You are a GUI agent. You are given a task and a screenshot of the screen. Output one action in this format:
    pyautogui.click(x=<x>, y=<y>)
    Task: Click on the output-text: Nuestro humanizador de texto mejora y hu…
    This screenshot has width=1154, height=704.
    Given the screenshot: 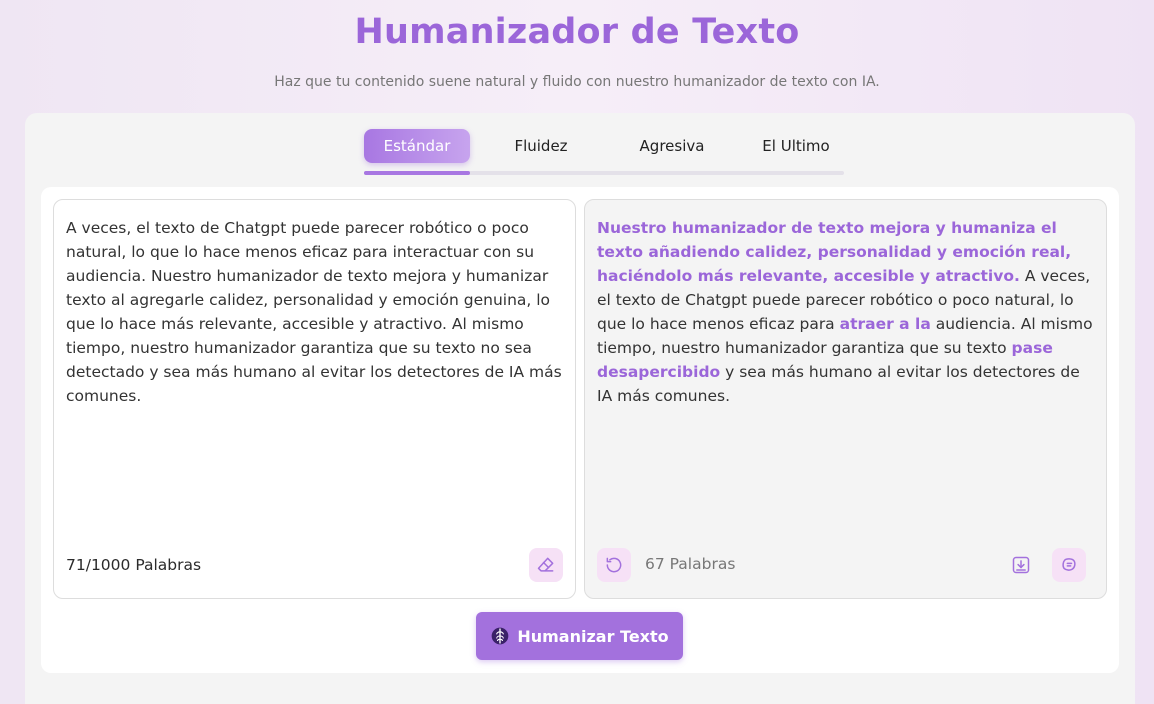 What is the action you would take?
    pyautogui.click(x=845, y=312)
    